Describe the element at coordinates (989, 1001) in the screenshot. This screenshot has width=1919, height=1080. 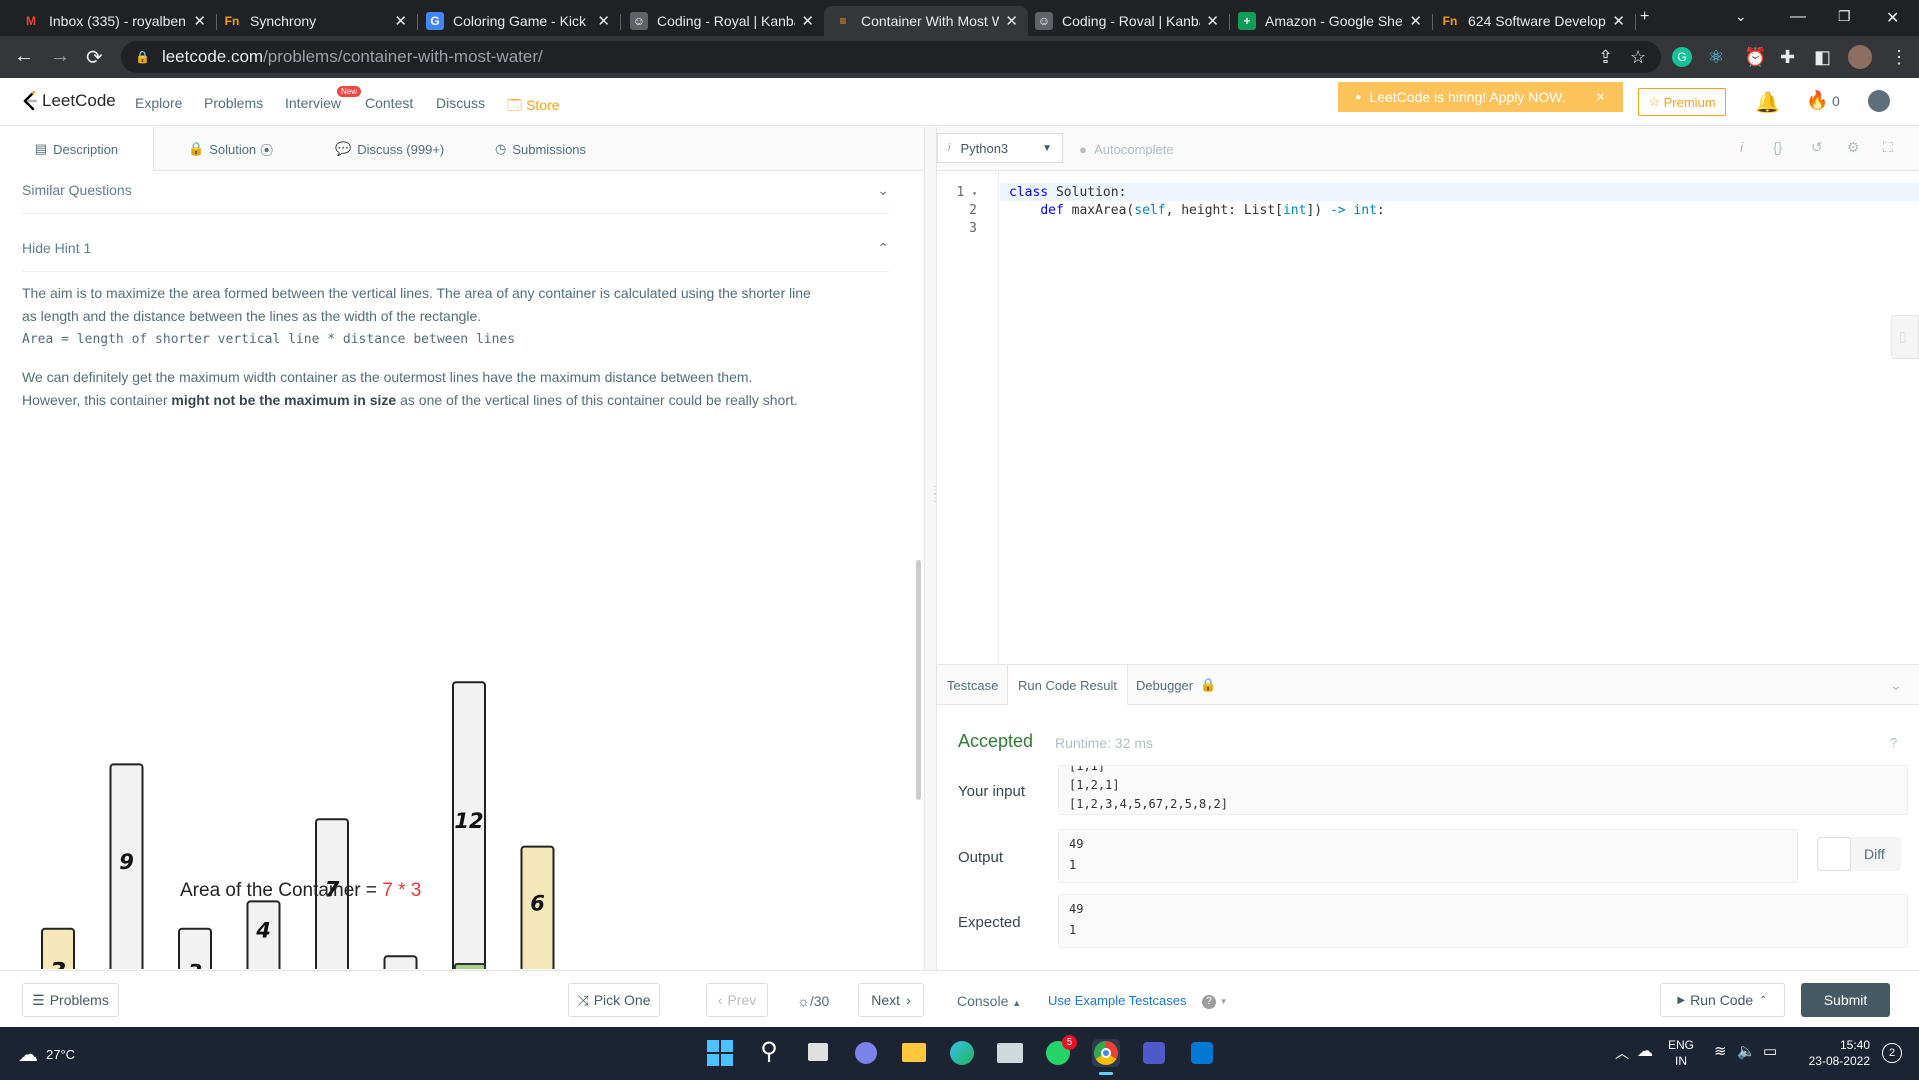
I see `console-toggle: Console ▲` at that location.